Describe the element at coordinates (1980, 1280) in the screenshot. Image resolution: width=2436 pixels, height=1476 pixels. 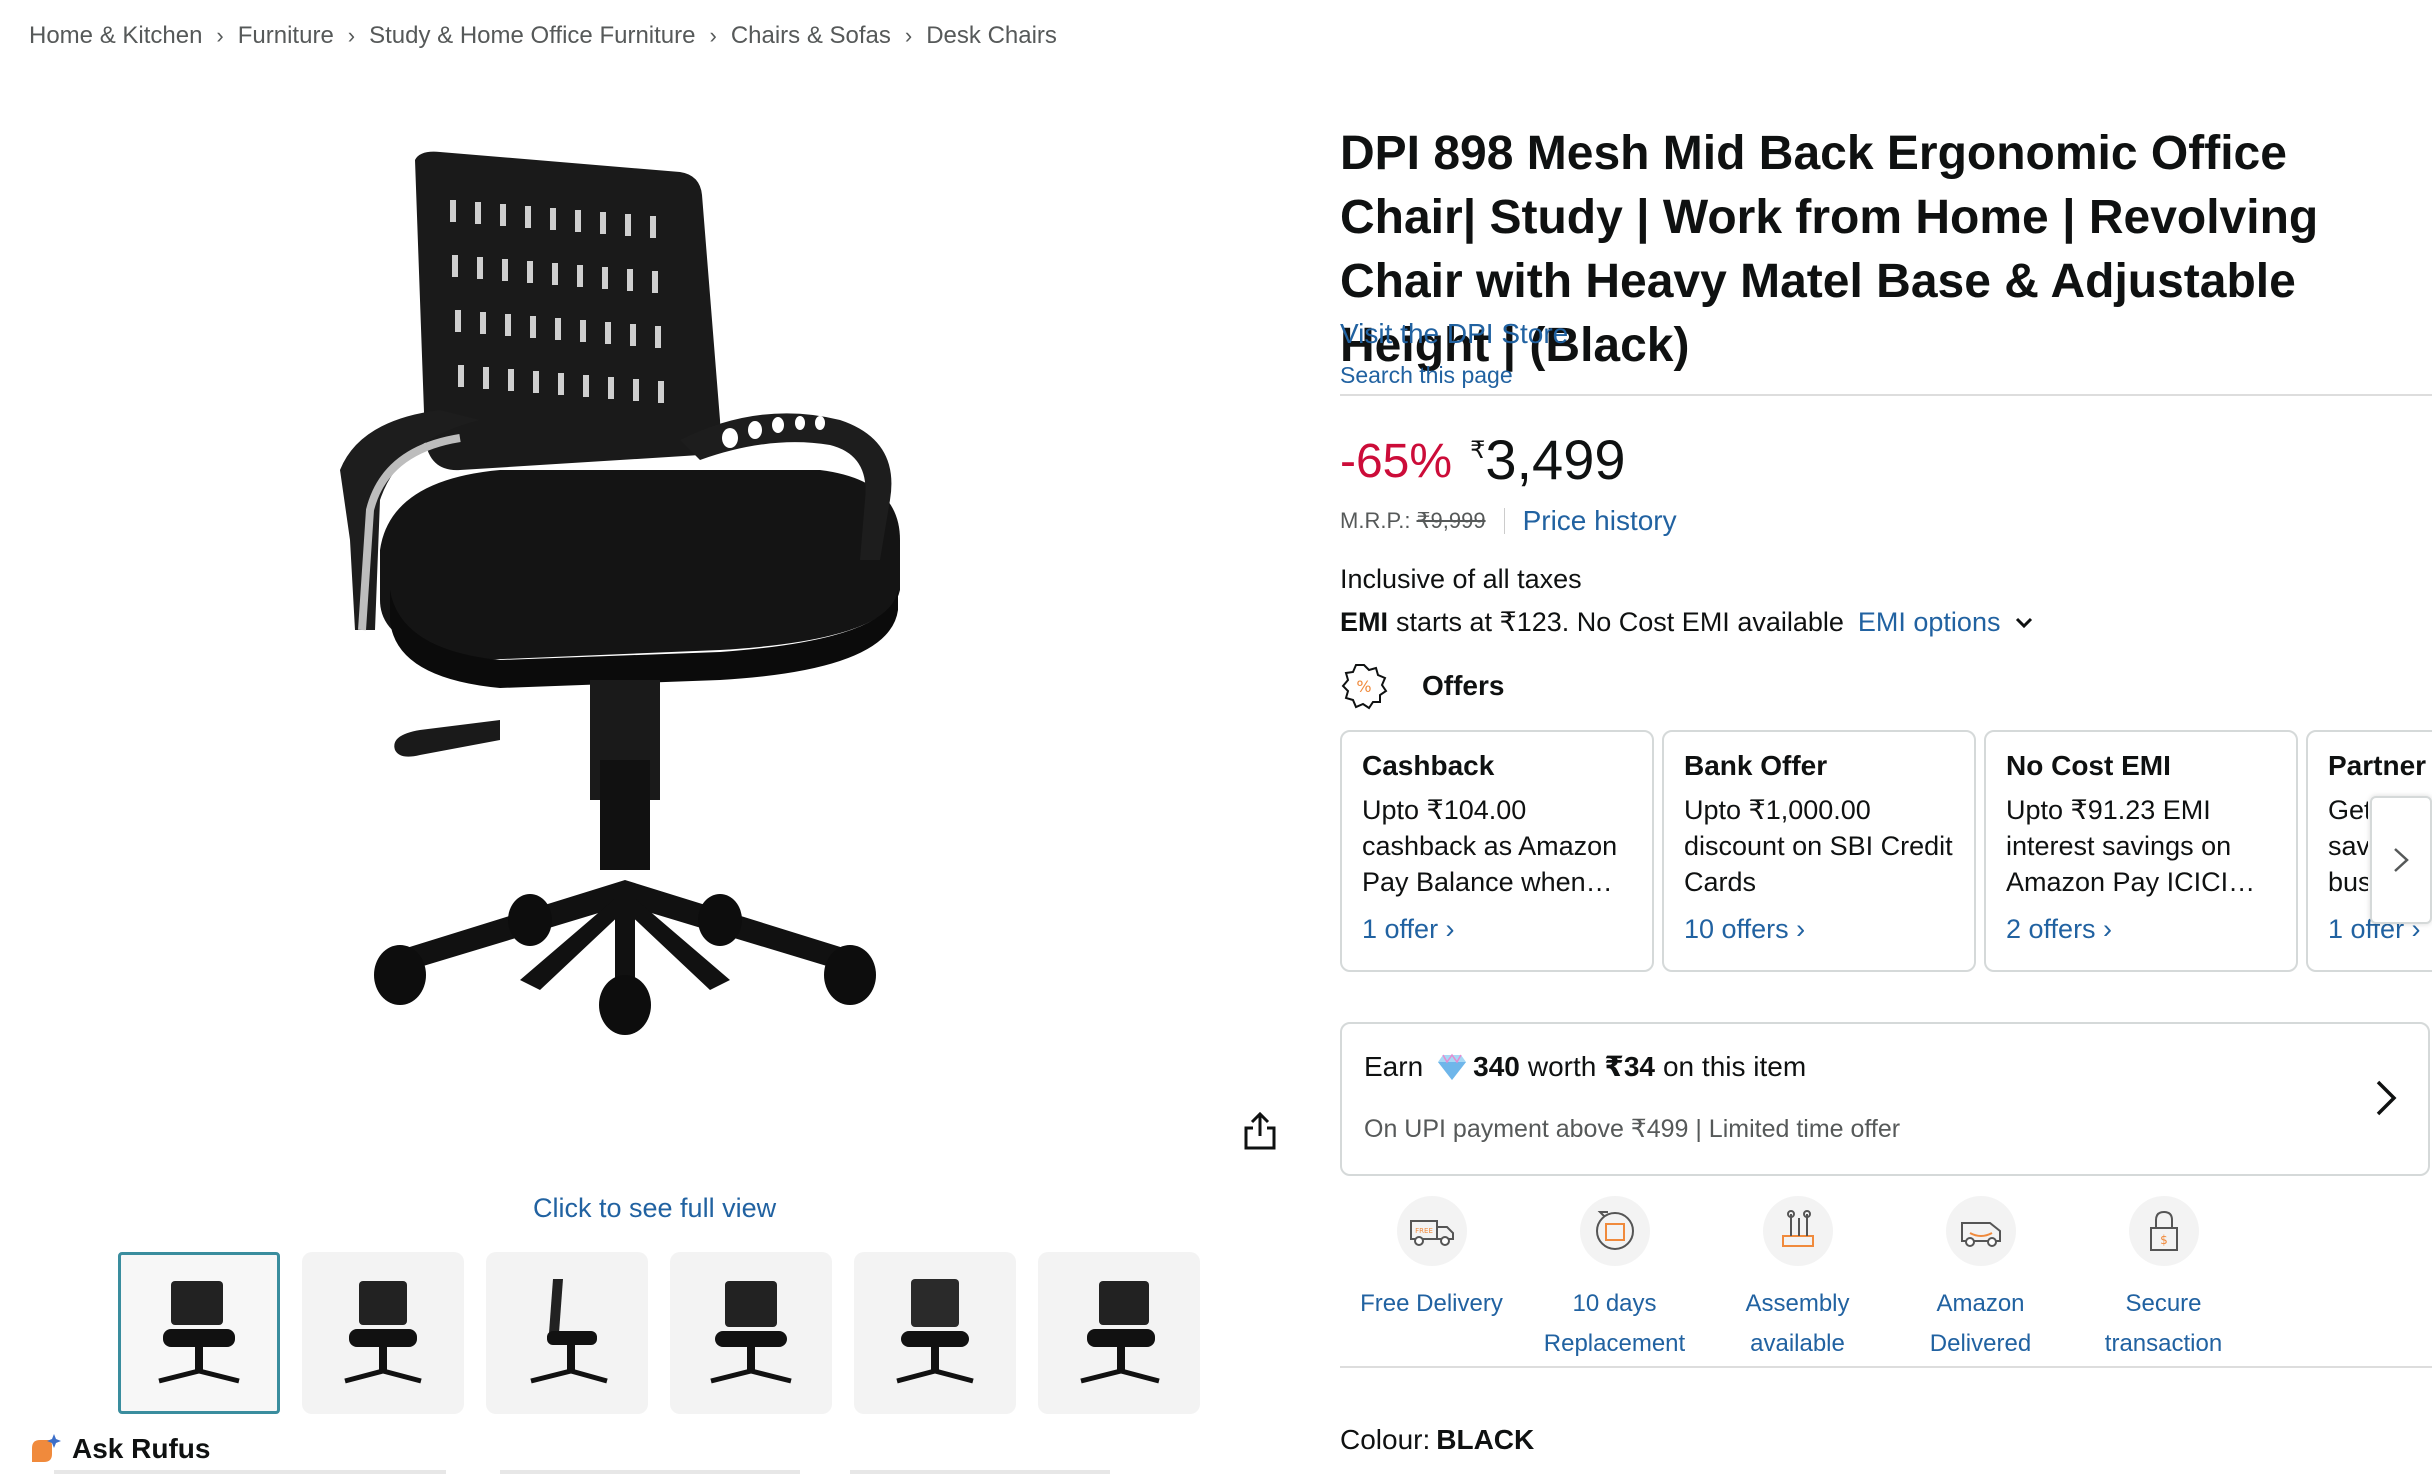
I see `feature-amazon-delivered: Amazon Delivered` at that location.